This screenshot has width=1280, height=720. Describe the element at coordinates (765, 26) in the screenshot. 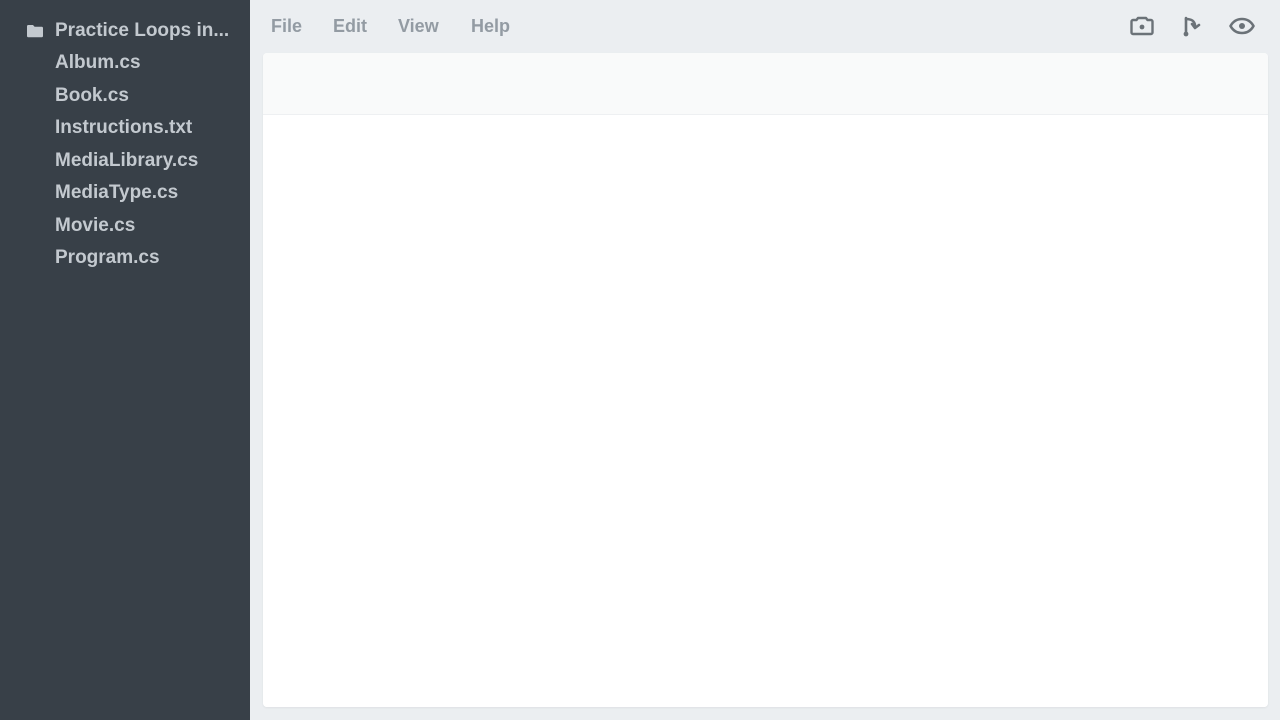

I see `menu-bar: File Edit View Help` at that location.